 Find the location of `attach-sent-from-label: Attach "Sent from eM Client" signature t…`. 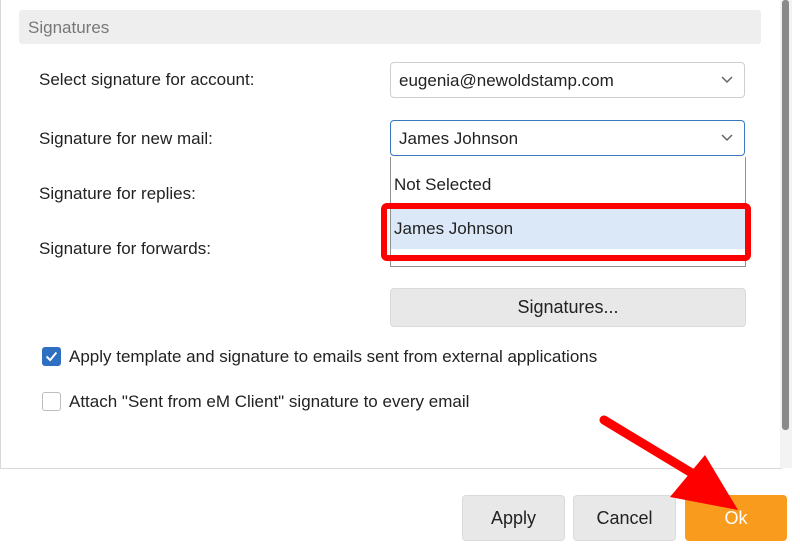

attach-sent-from-label: Attach "Sent from eM Client" signature t… is located at coordinates (269, 401).